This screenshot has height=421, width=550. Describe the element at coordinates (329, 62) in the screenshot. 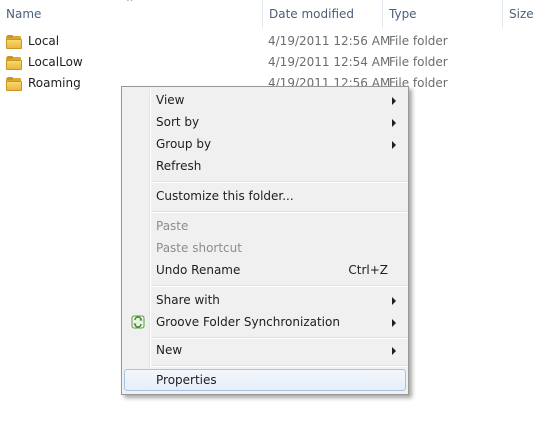

I see `file-date-modified: 4/19/2011 12:54 AM` at that location.